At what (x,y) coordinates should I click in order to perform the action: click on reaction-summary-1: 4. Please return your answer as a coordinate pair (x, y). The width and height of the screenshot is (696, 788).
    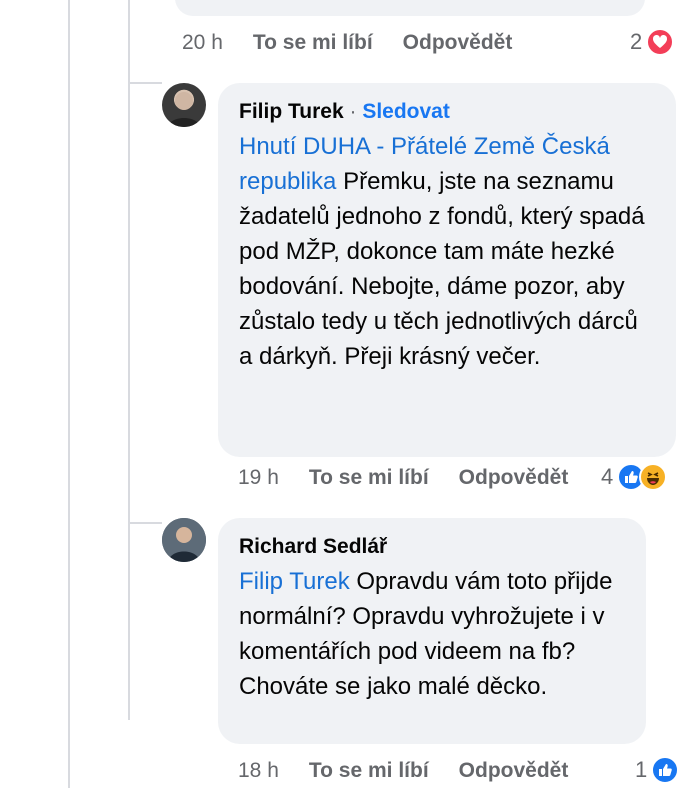
    Looking at the image, I should click on (634, 477).